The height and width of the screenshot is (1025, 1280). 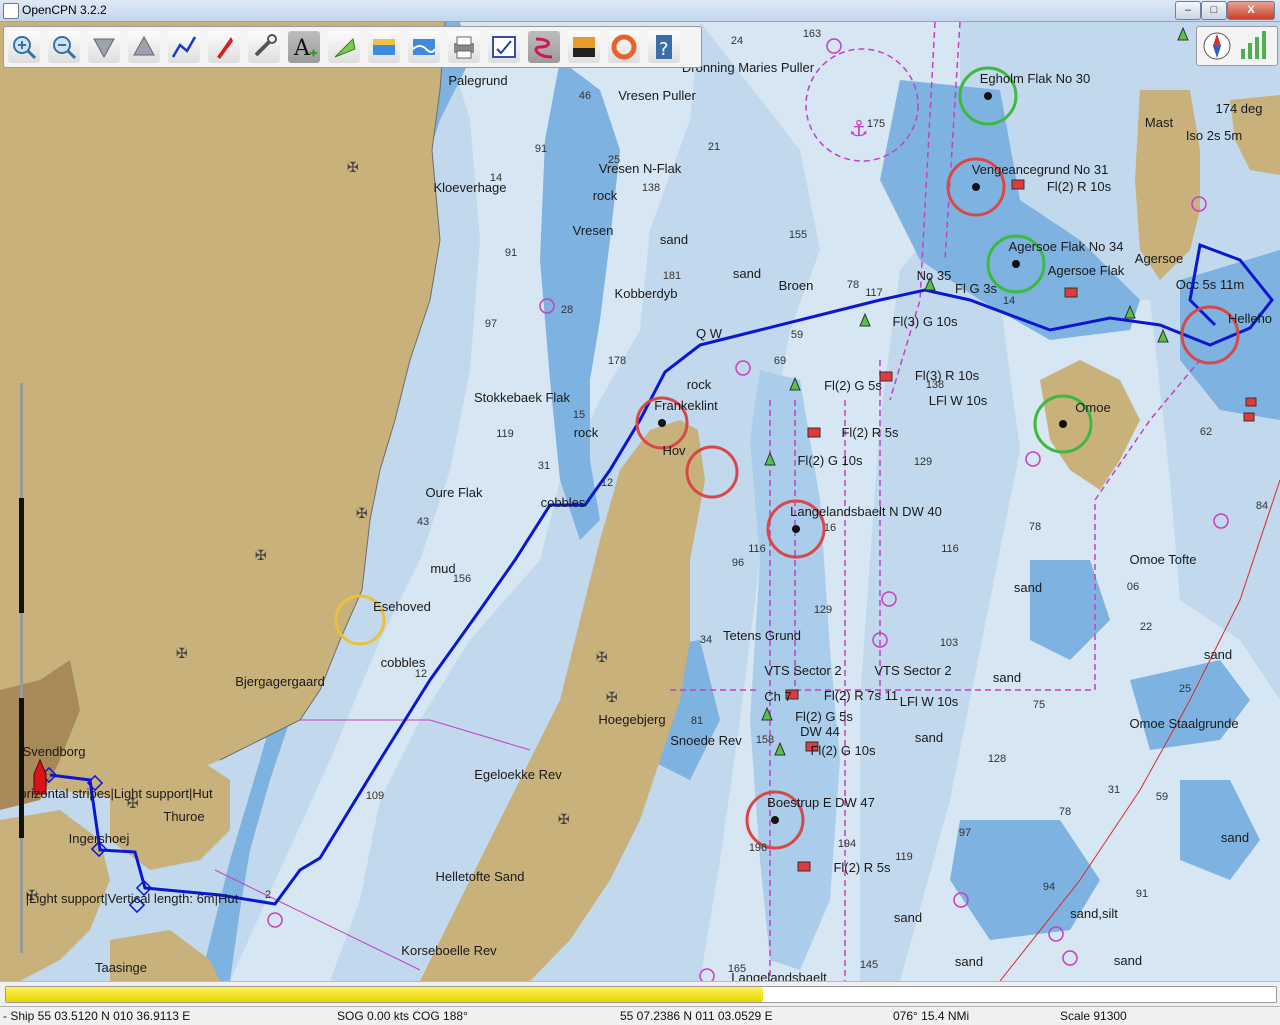 What do you see at coordinates (585, 96) in the screenshot?
I see `depth-sounding: 46` at bounding box center [585, 96].